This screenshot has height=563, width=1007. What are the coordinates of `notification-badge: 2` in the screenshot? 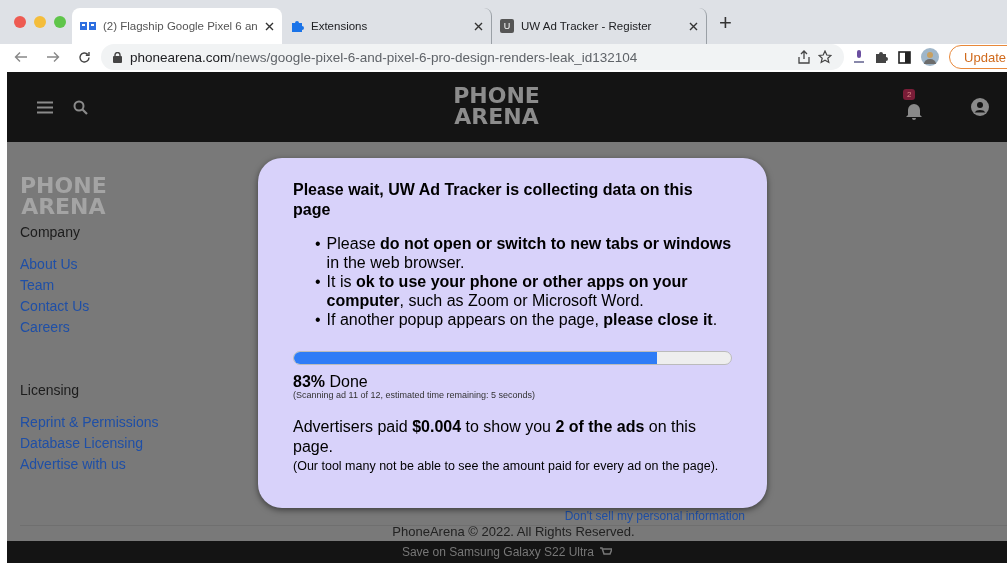 It's located at (909, 94).